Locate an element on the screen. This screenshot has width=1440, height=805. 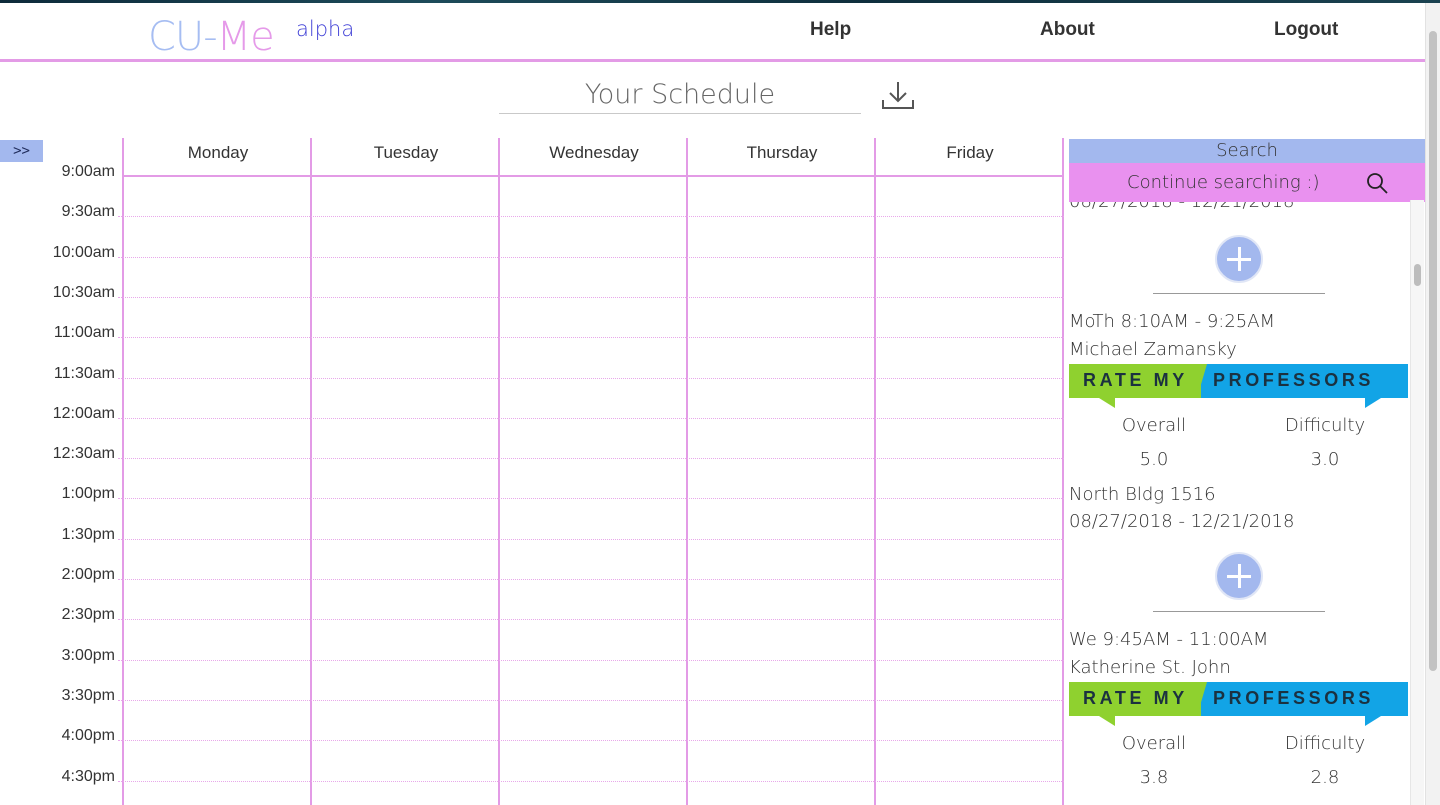
nav-about-link: About is located at coordinates (1067, 30).